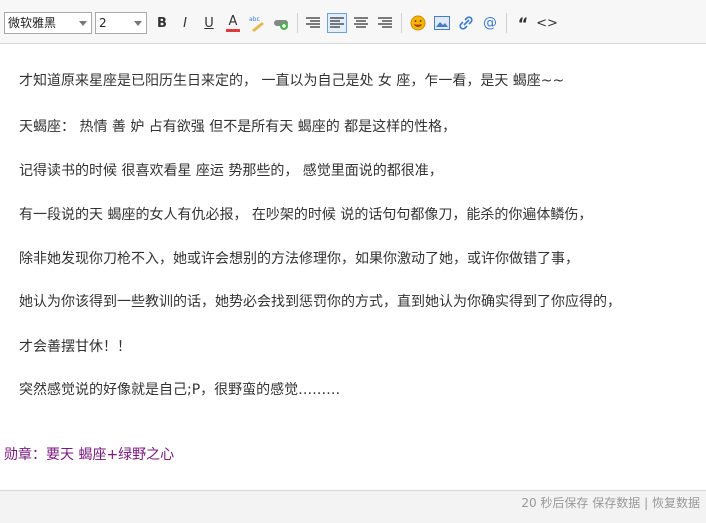 The width and height of the screenshot is (706, 523). I want to click on code-icon: <>, so click(547, 23).